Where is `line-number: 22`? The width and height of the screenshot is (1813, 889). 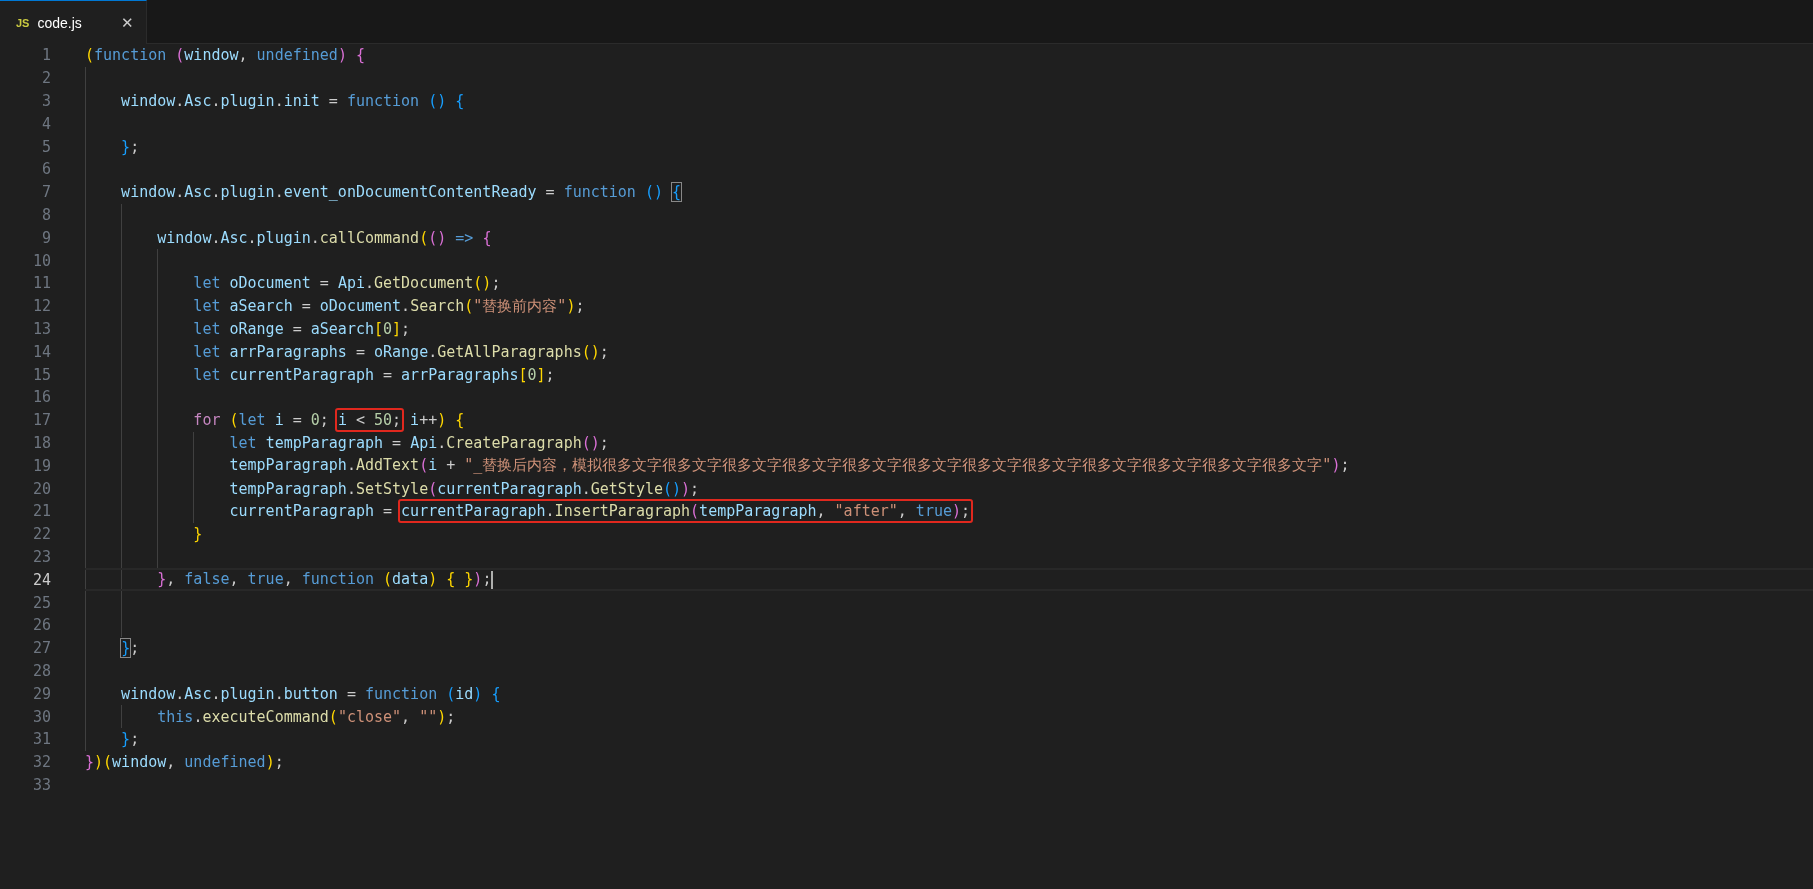 line-number: 22 is located at coordinates (41, 534).